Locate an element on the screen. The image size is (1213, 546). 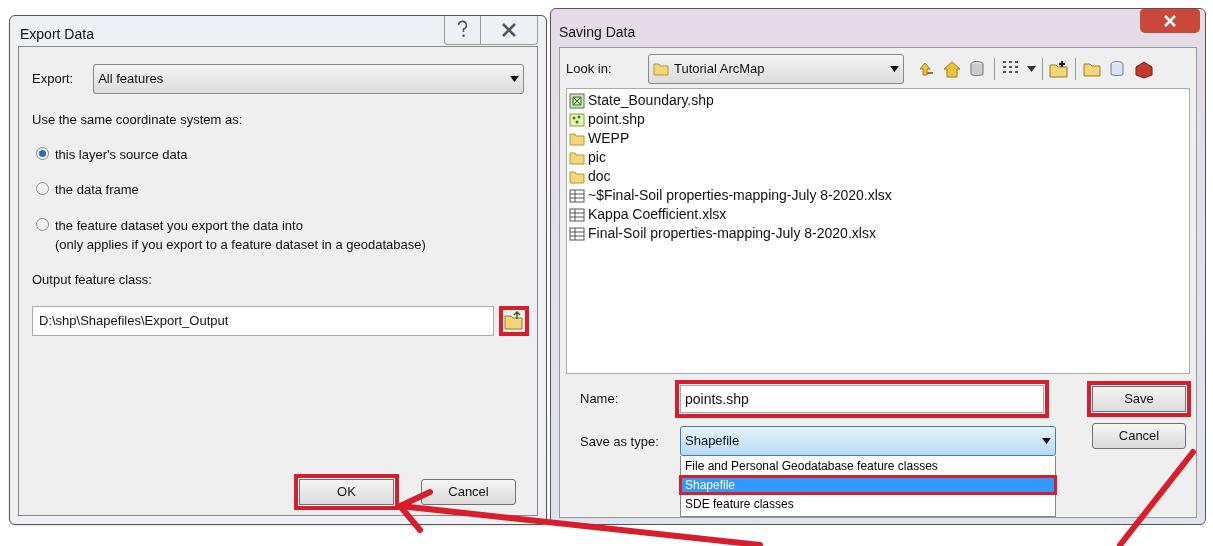
file-item: State_Boundary.shp is located at coordinates (879, 100).